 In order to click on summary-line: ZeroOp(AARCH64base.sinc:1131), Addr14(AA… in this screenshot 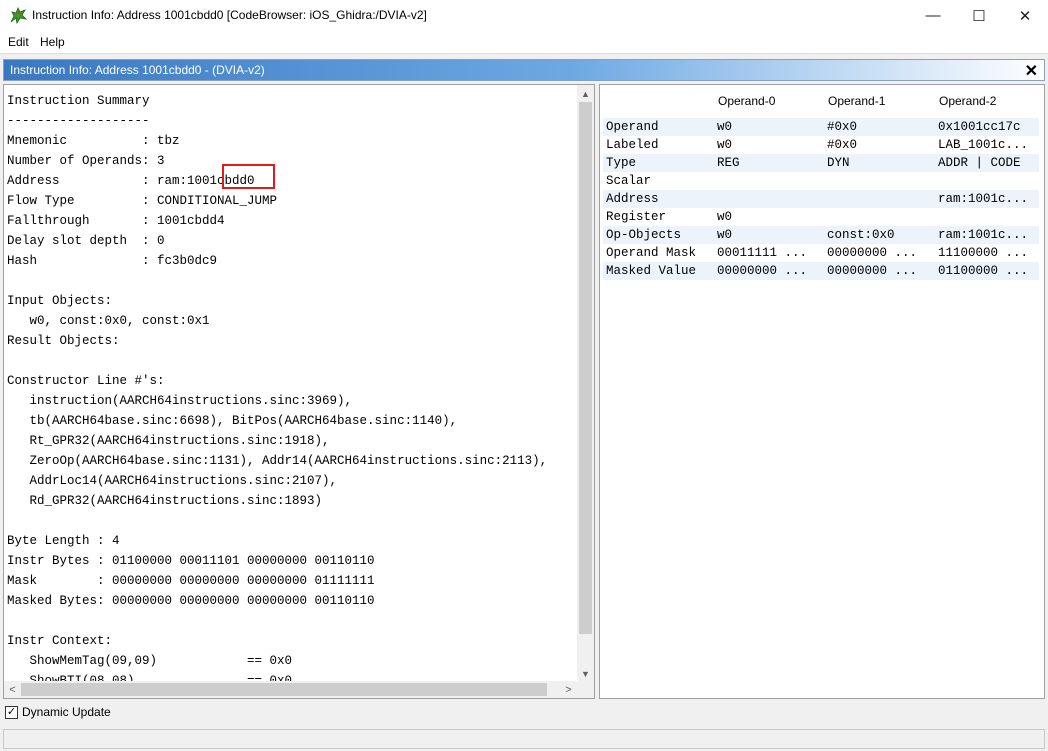, I will do `click(277, 461)`.